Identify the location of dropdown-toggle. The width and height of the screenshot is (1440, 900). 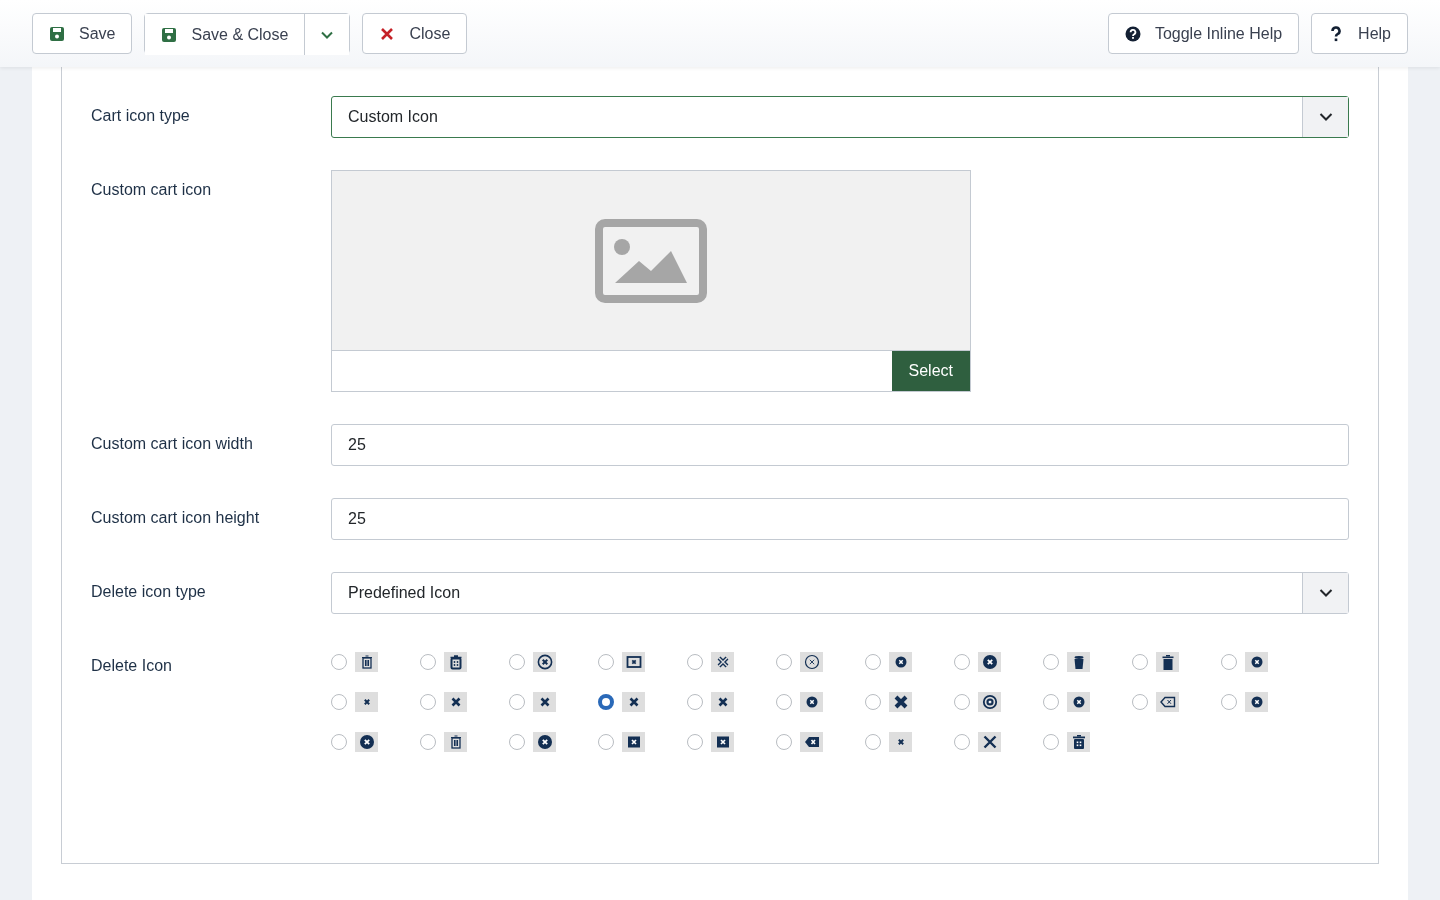
(327, 34).